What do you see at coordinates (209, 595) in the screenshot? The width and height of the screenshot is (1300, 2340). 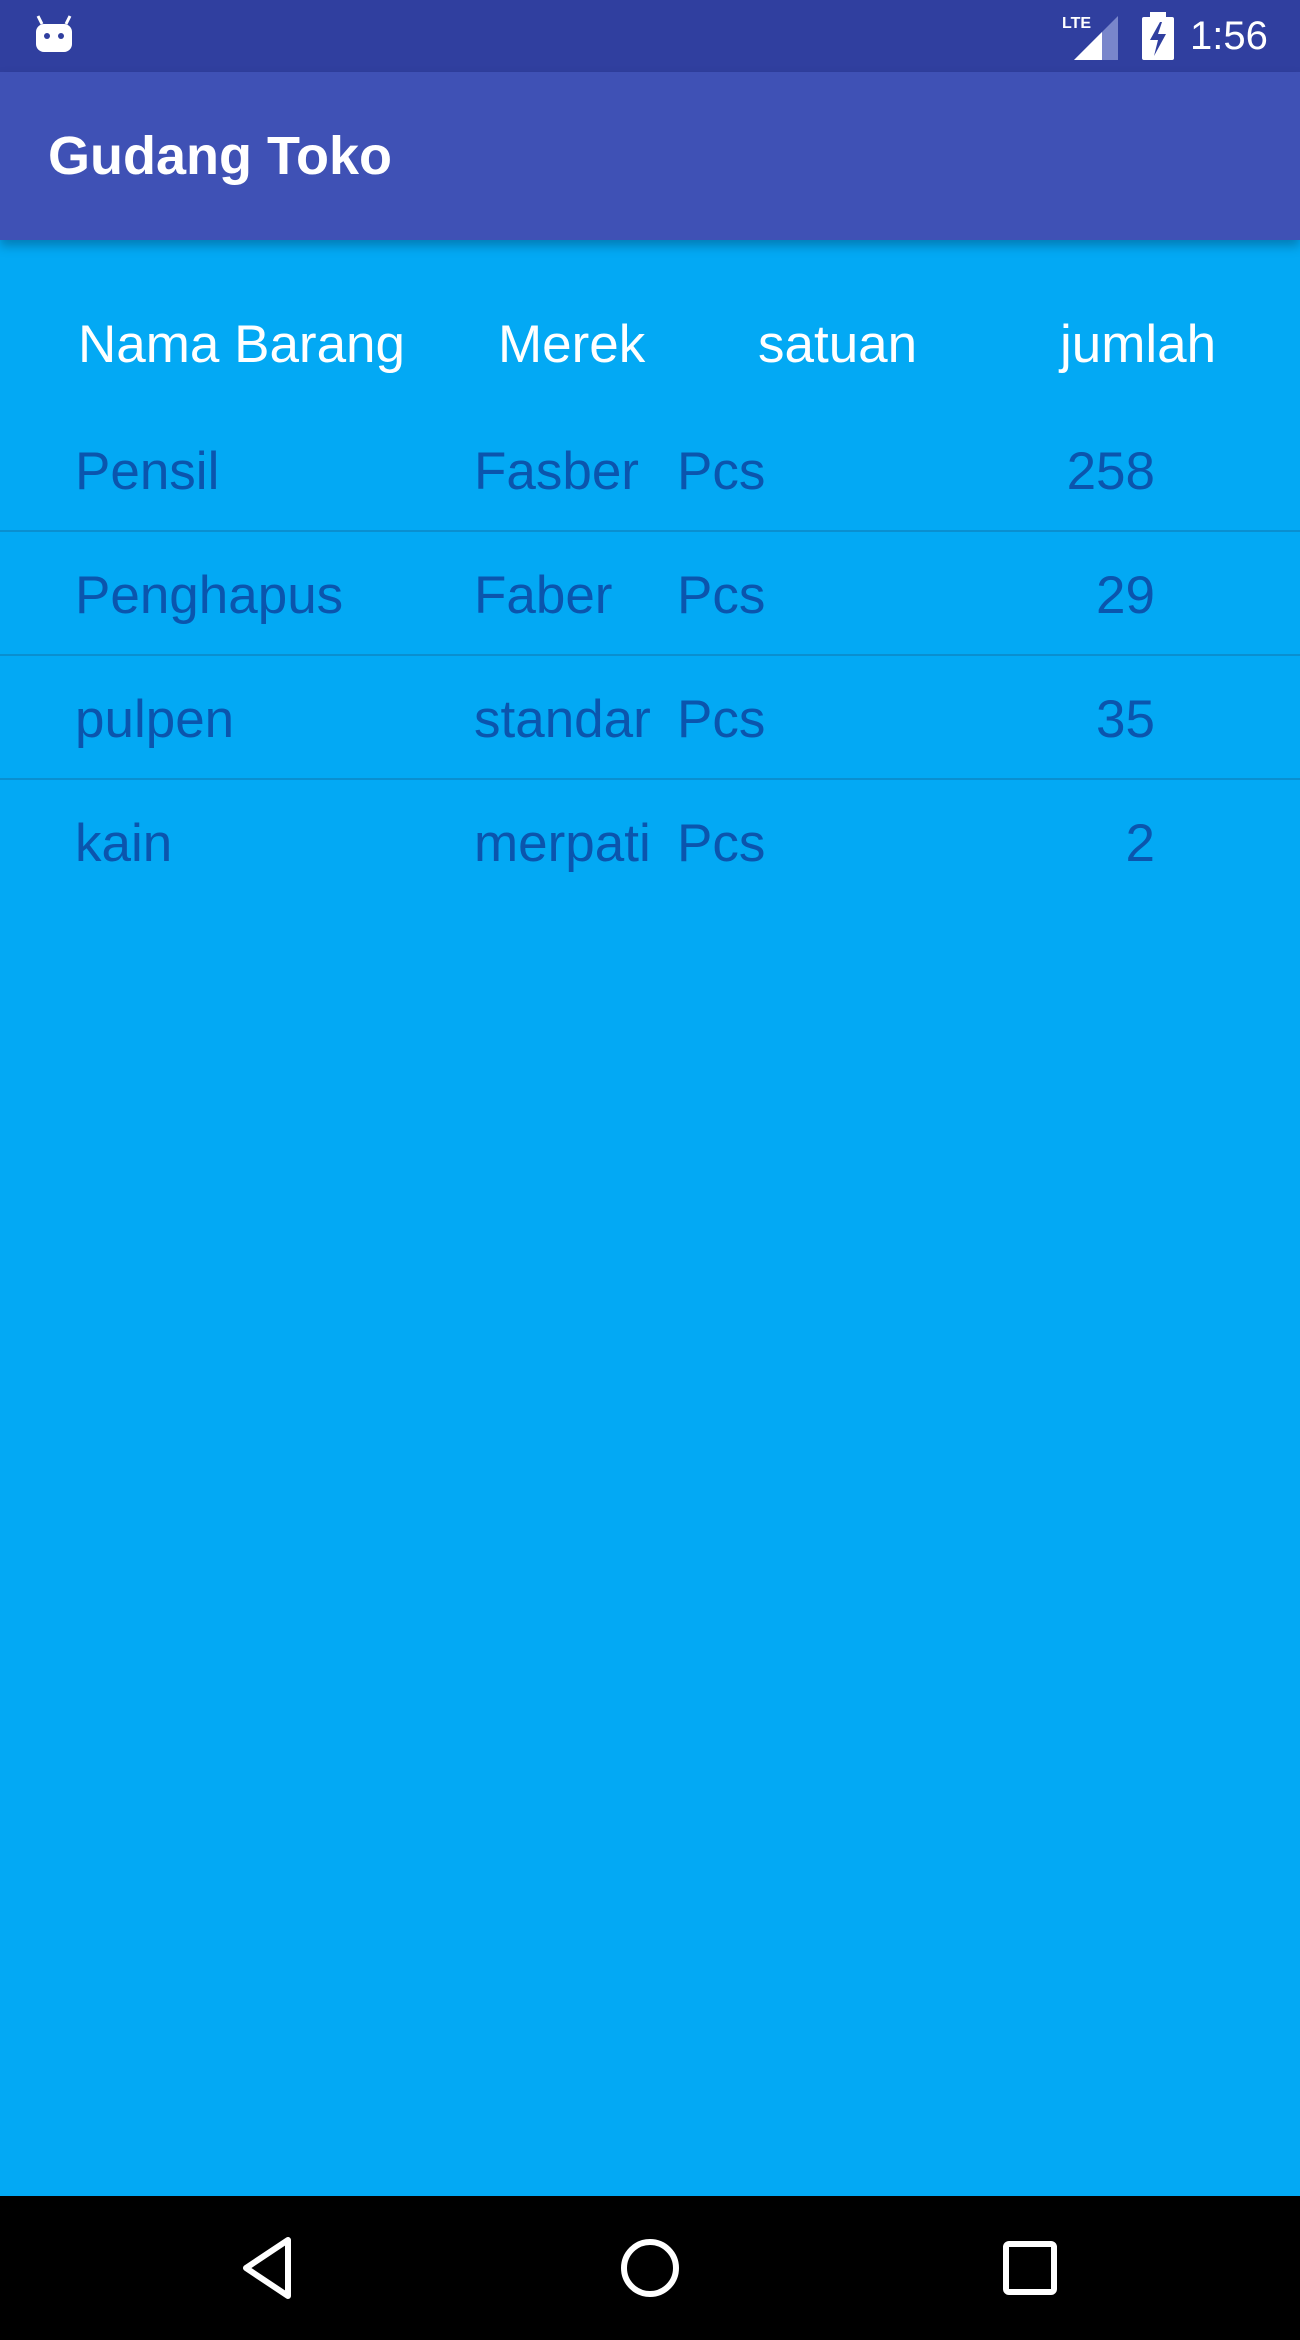 I see `cell-nama-barang: Penghapus` at bounding box center [209, 595].